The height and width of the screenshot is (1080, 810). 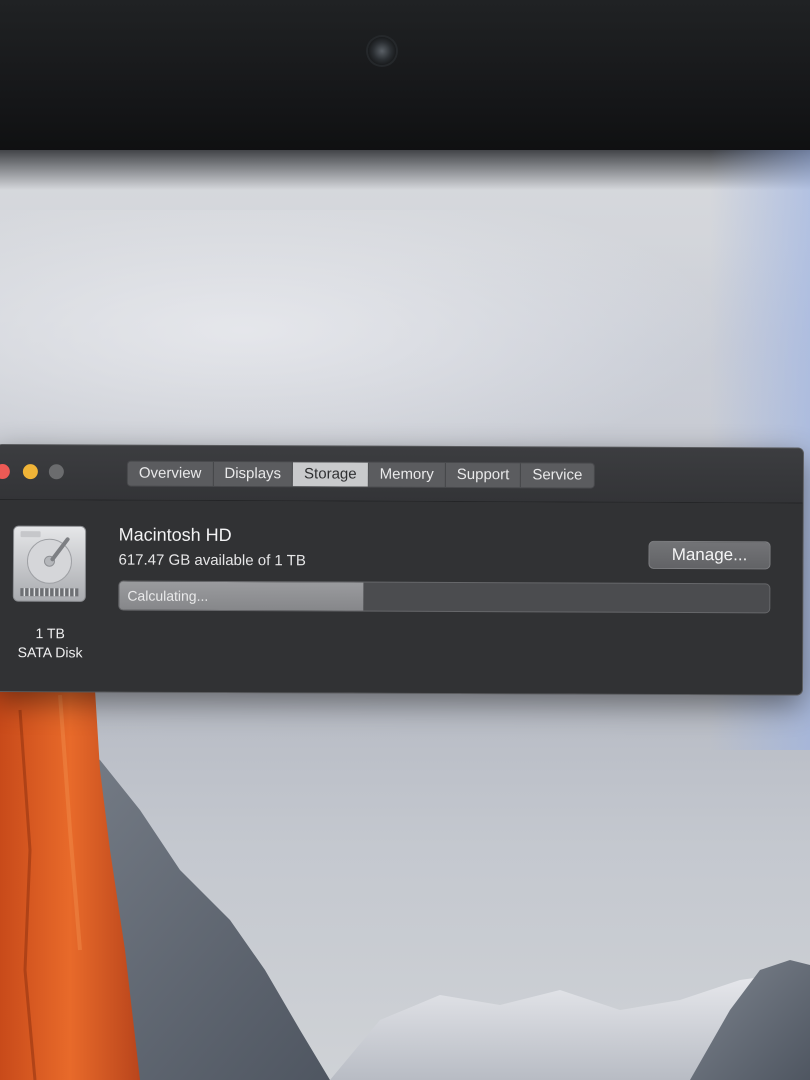 I want to click on tab-memory: Memory, so click(x=407, y=474).